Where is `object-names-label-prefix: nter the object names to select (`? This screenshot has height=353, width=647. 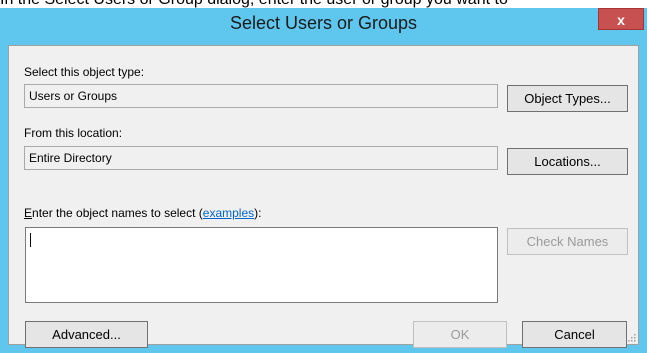 object-names-label-prefix: nter the object names to select ( is located at coordinates (117, 213).